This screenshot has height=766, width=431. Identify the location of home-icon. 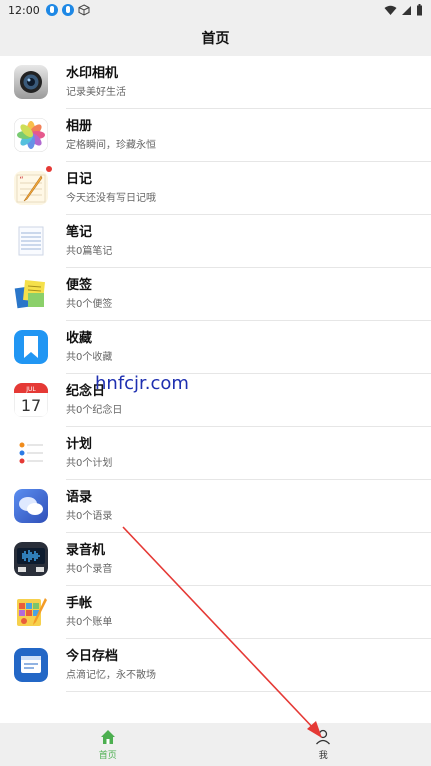
(107, 737).